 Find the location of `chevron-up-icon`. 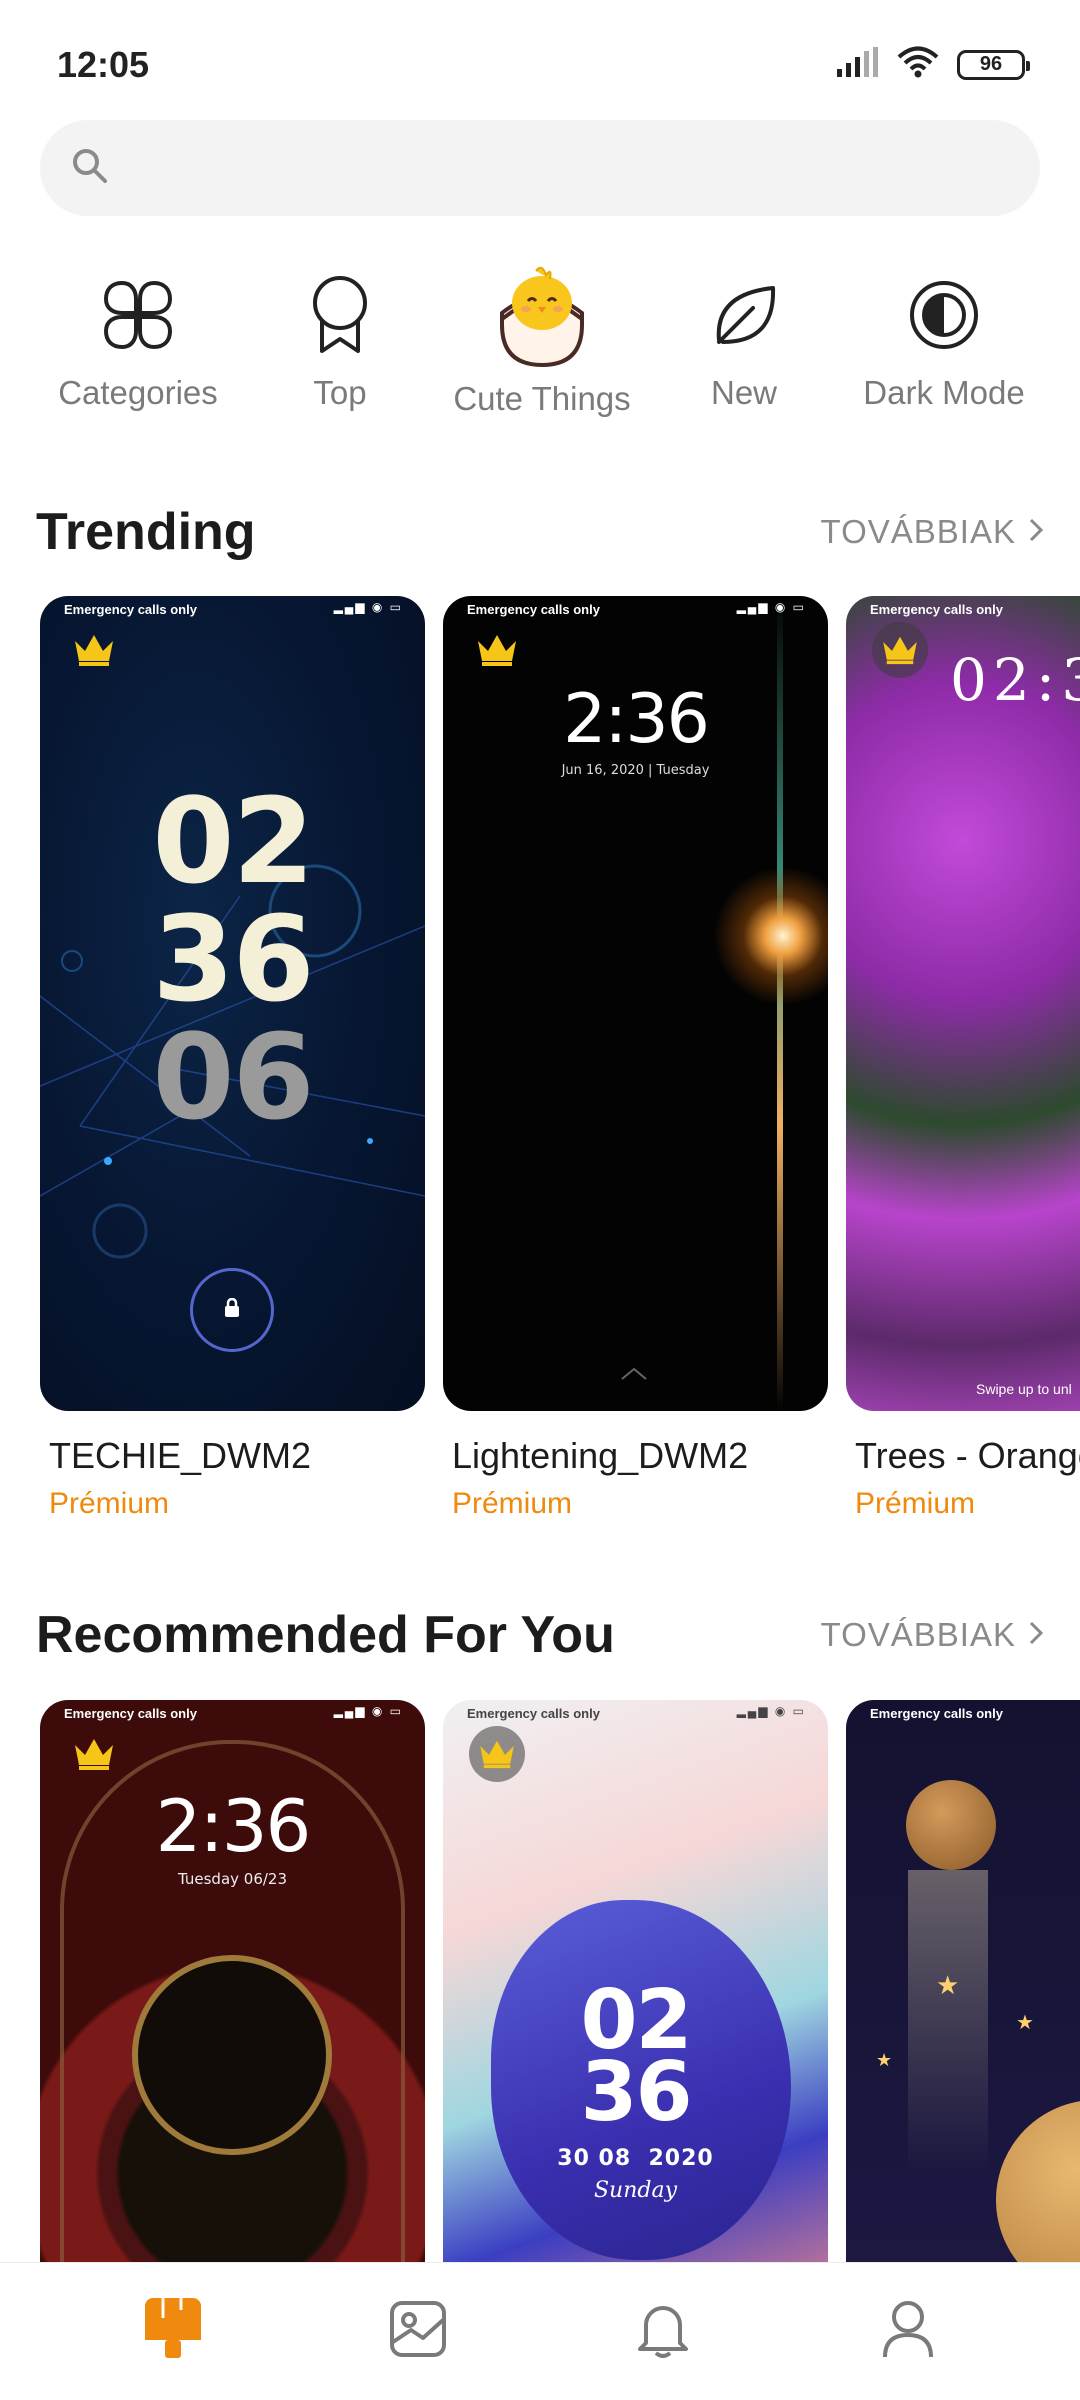

chevron-up-icon is located at coordinates (634, 1376).